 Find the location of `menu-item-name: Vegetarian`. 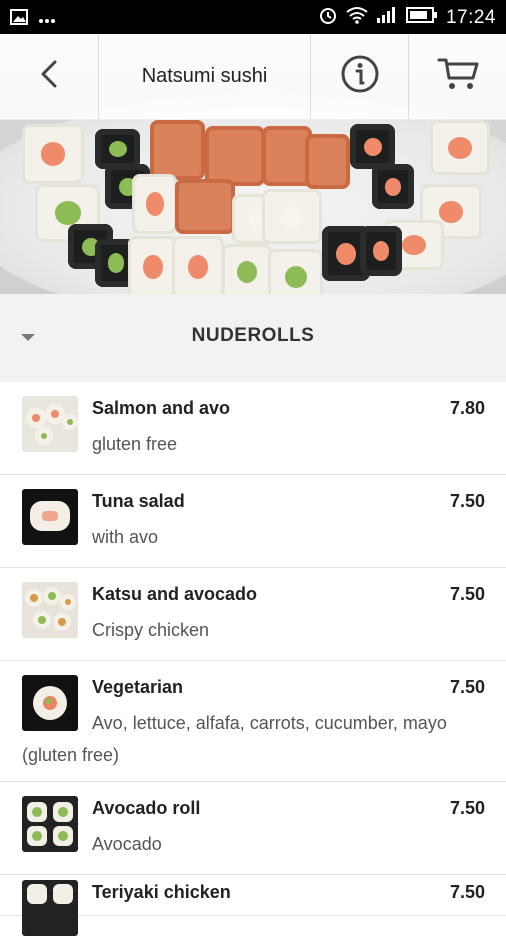

menu-item-name: Vegetarian is located at coordinates (138, 687).